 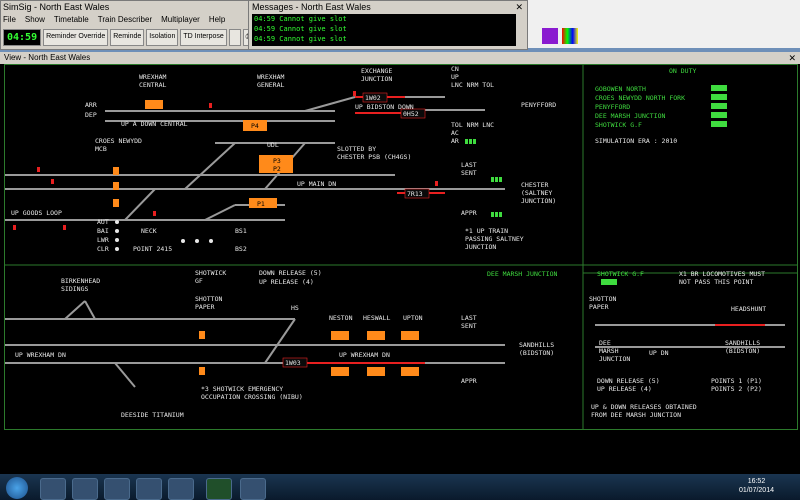 I want to click on label-up-goods-loop: UP GOODS LOOP, so click(x=36, y=213).